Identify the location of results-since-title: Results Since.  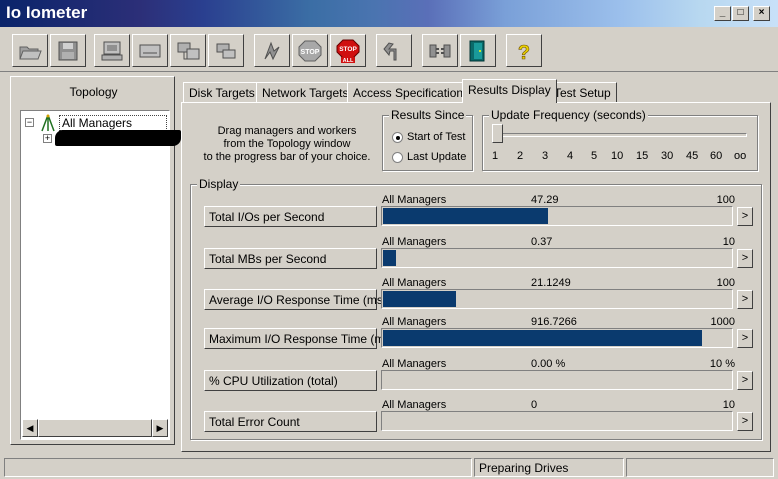
(428, 115).